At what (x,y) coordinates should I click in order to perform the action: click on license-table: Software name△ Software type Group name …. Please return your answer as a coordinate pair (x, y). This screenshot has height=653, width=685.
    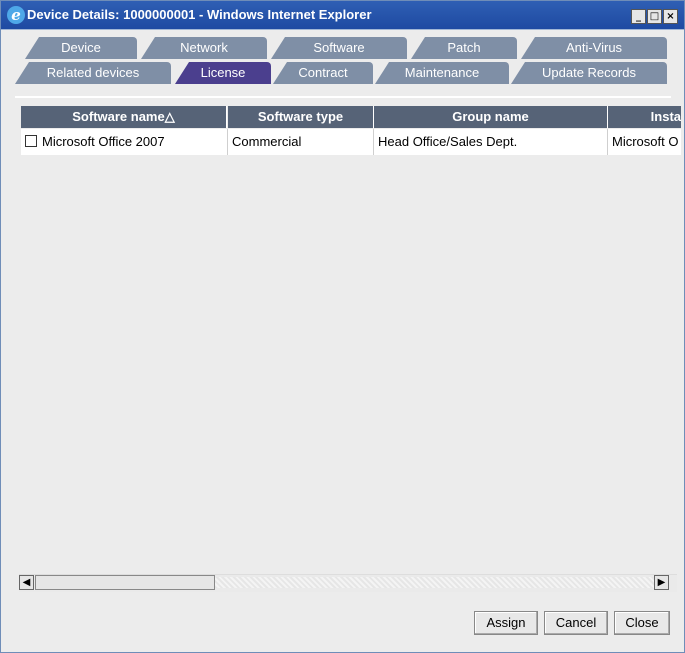
    Looking at the image, I should click on (351, 136).